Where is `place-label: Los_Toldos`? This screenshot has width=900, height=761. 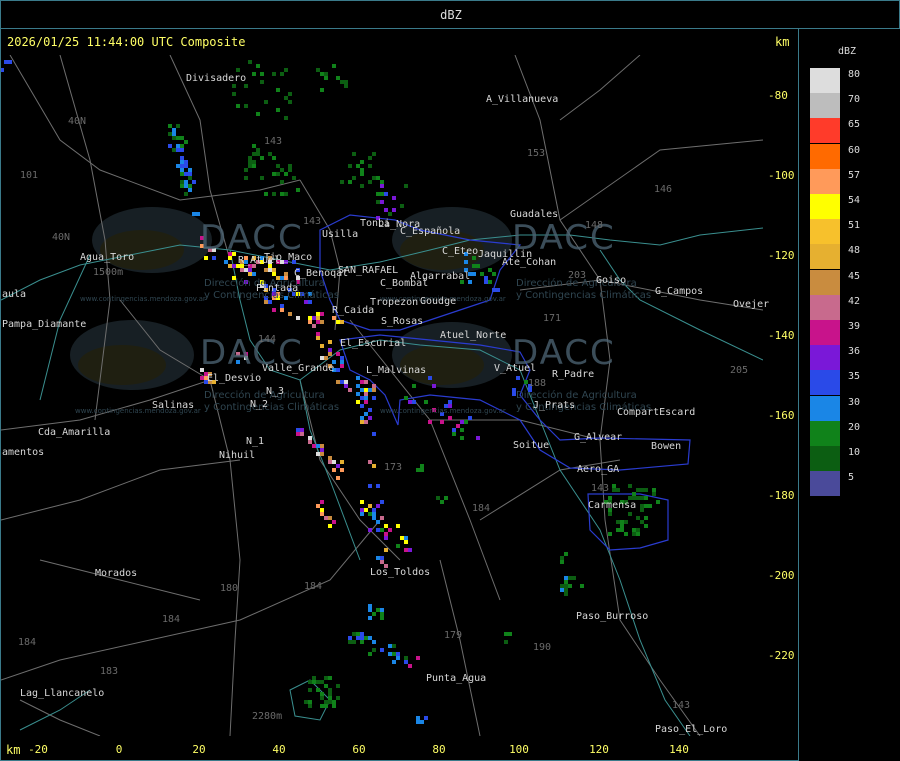 place-label: Los_Toldos is located at coordinates (400, 572).